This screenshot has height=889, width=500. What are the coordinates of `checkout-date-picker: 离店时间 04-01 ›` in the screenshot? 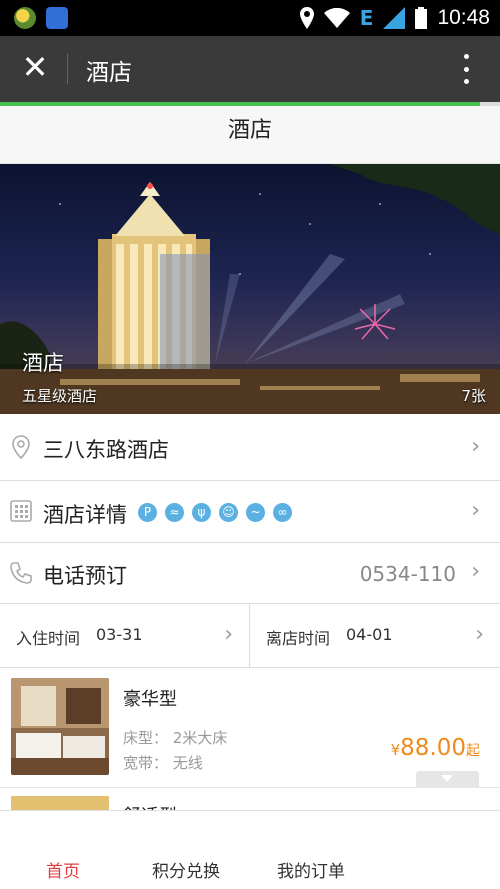 It's located at (375, 636).